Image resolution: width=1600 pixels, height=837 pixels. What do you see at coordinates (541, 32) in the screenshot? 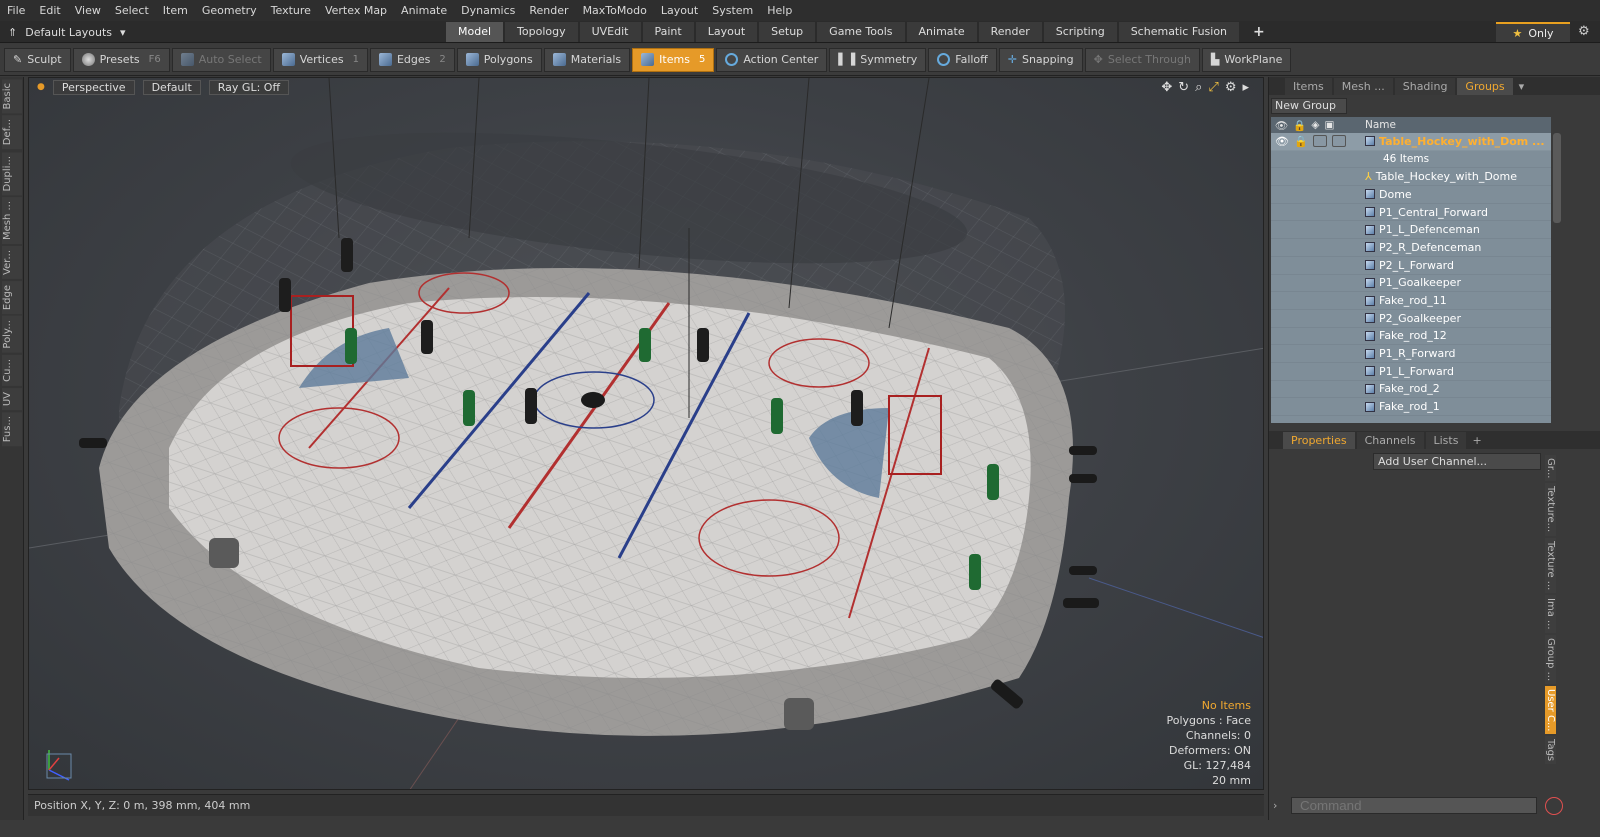
I see `tab-topology: Topology` at bounding box center [541, 32].